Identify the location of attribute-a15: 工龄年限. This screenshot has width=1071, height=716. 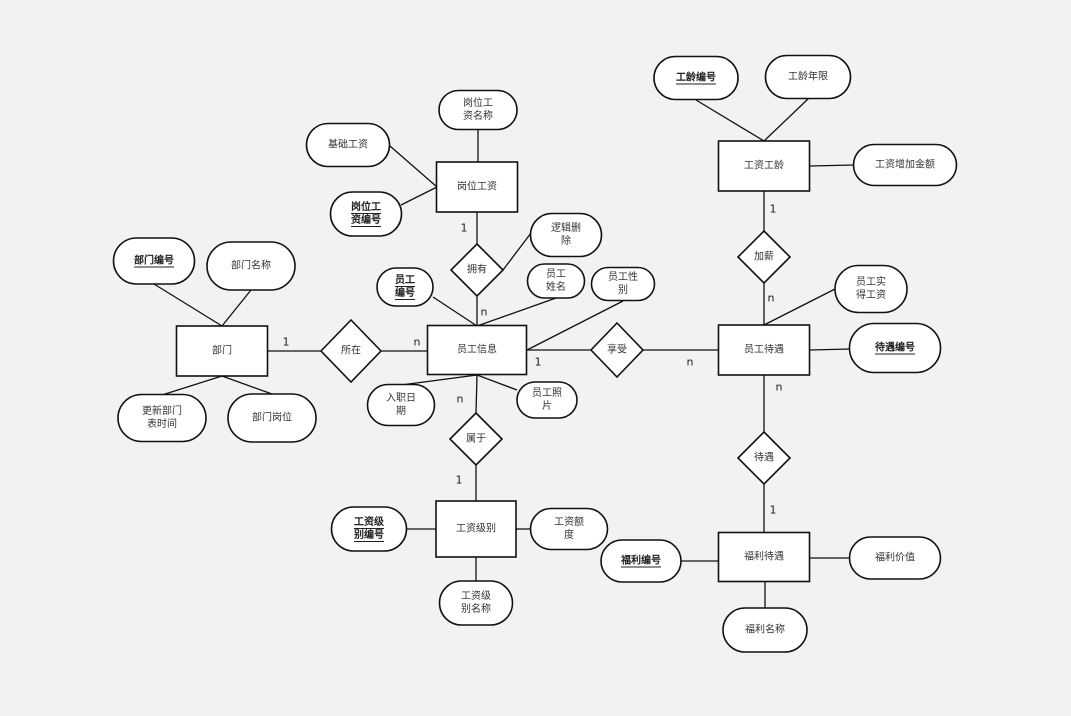
(808, 77).